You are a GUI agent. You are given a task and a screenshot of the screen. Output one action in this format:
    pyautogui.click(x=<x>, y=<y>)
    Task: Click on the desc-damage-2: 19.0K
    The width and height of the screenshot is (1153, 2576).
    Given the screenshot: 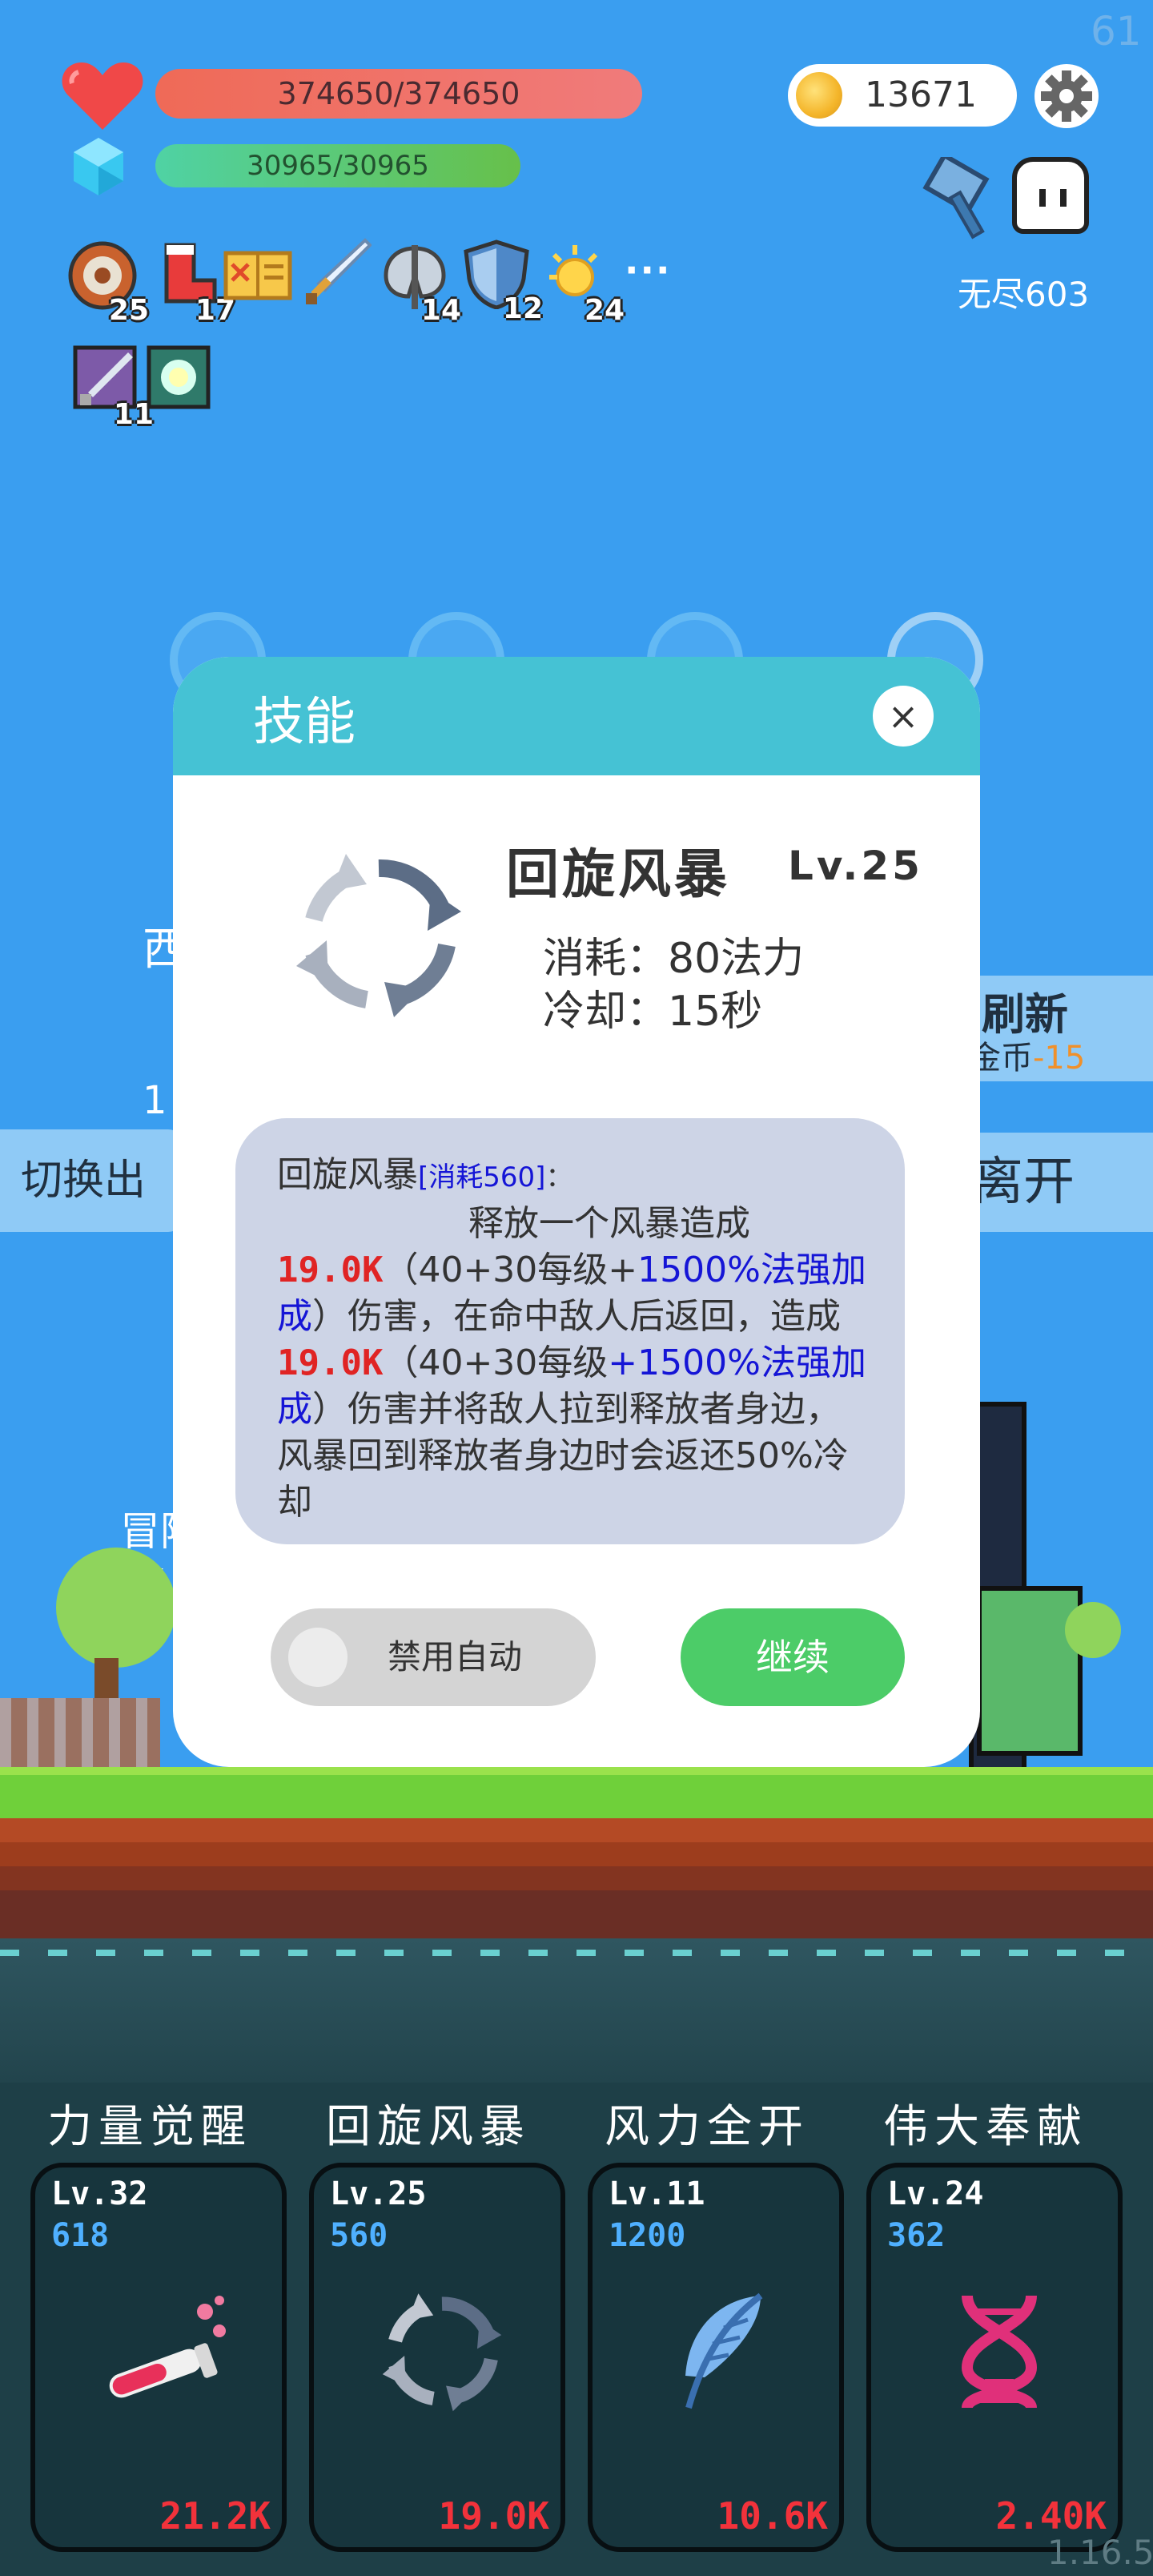 What is the action you would take?
    pyautogui.click(x=331, y=1362)
    